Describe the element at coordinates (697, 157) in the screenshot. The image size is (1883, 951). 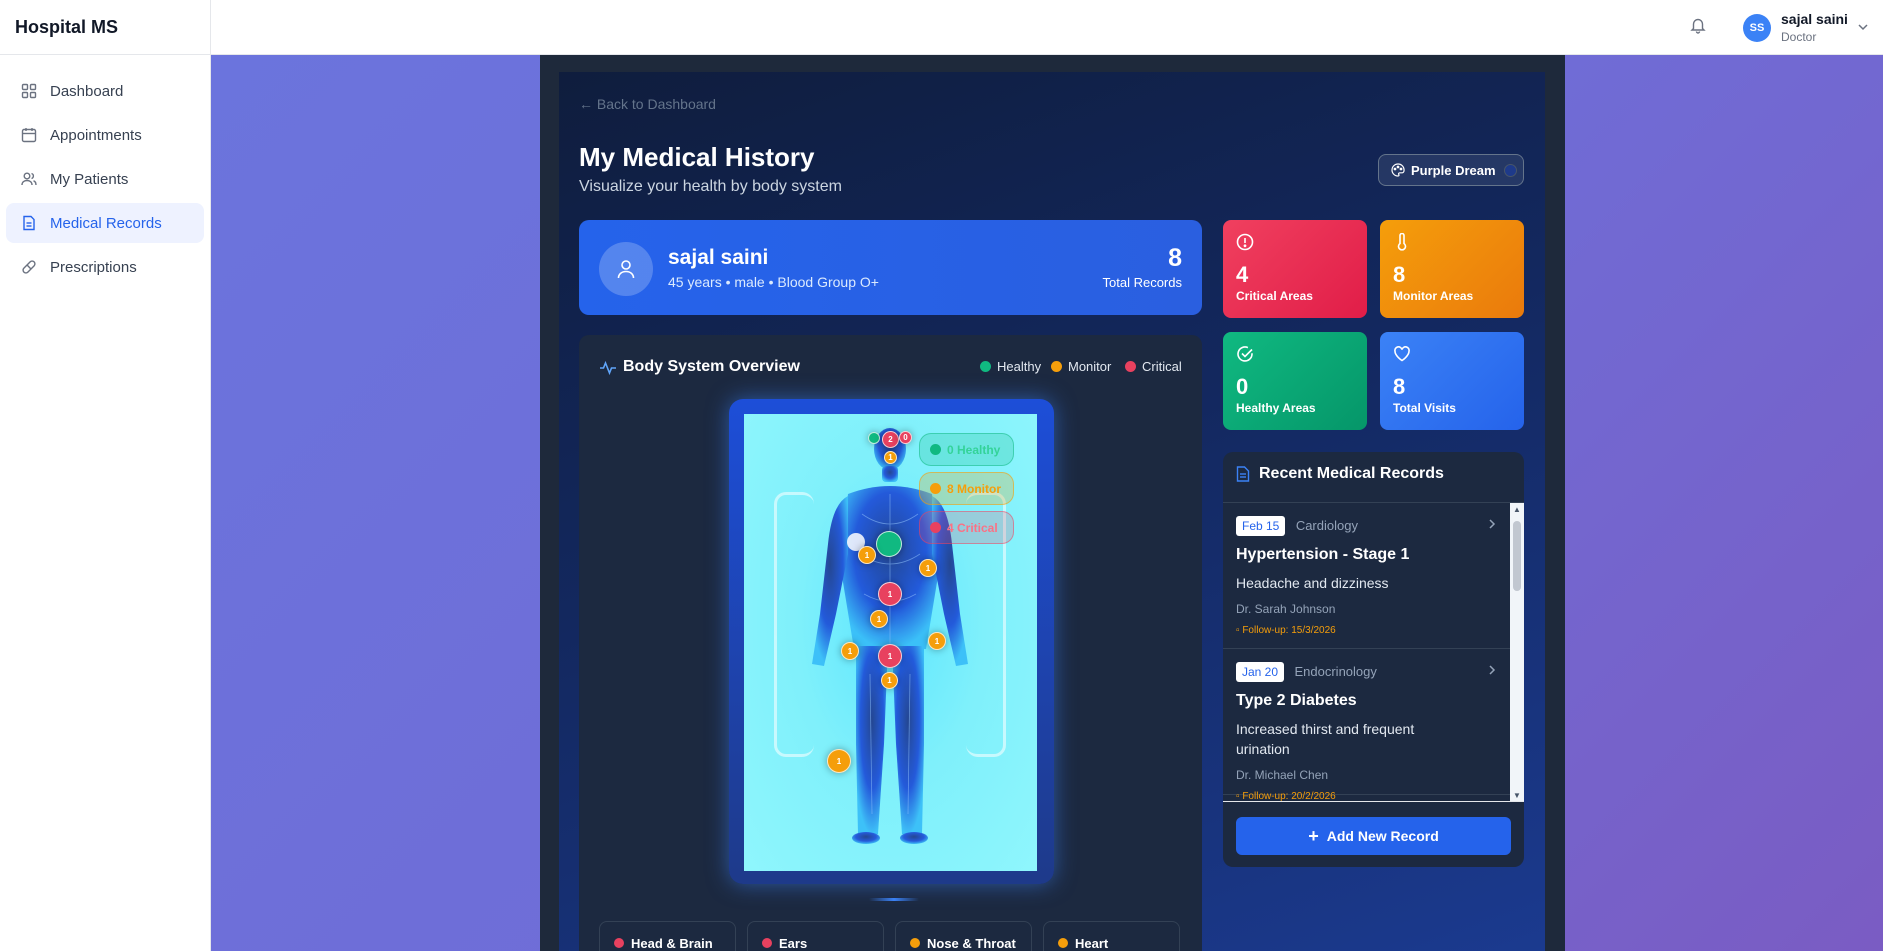
I see `page-title: My Medical History` at that location.